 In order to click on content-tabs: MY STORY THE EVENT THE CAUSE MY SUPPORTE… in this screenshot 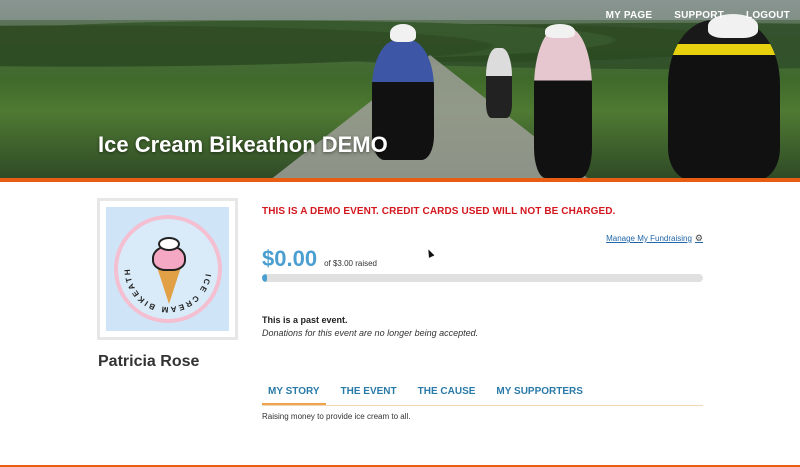, I will do `click(482, 395)`.